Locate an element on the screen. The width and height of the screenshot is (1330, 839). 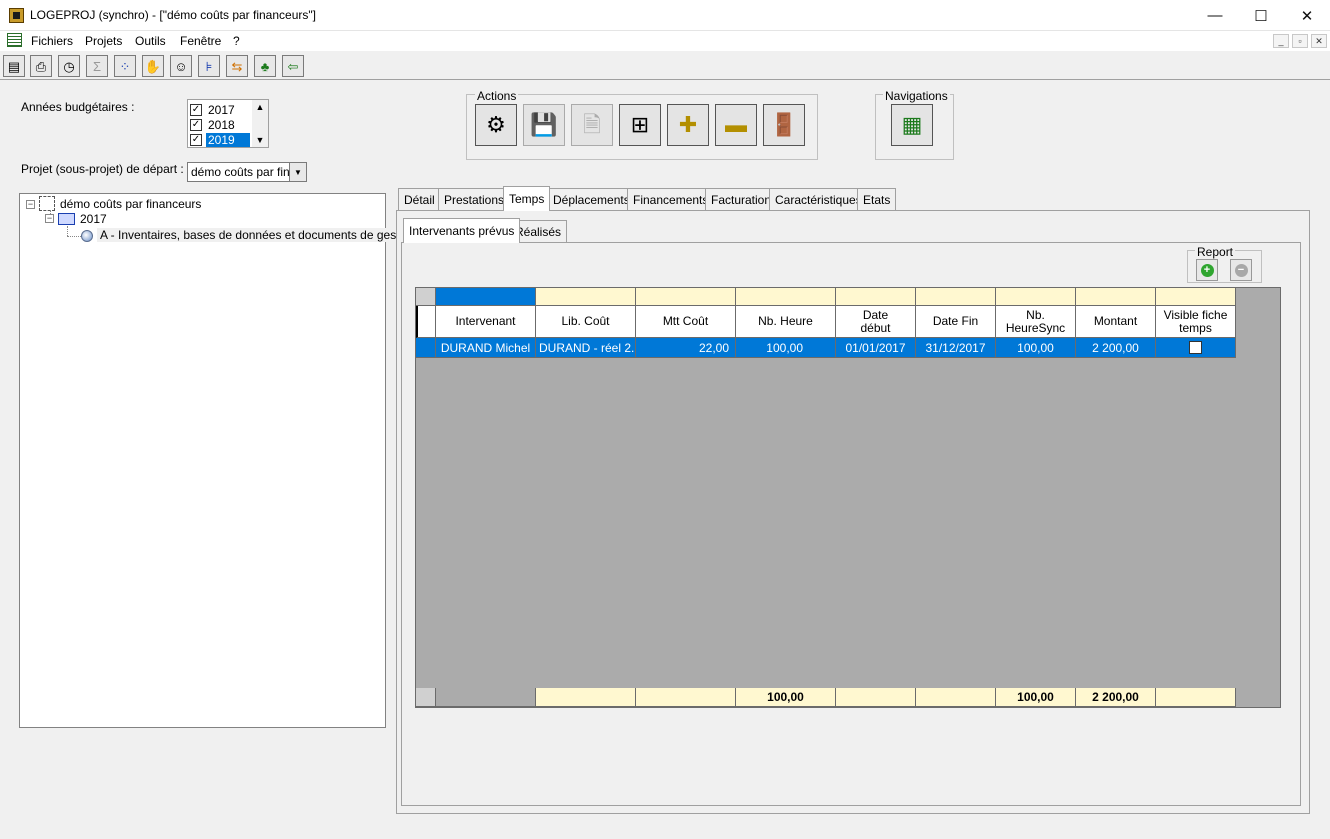
maximize-button: ☐ is located at coordinates (1261, 15).